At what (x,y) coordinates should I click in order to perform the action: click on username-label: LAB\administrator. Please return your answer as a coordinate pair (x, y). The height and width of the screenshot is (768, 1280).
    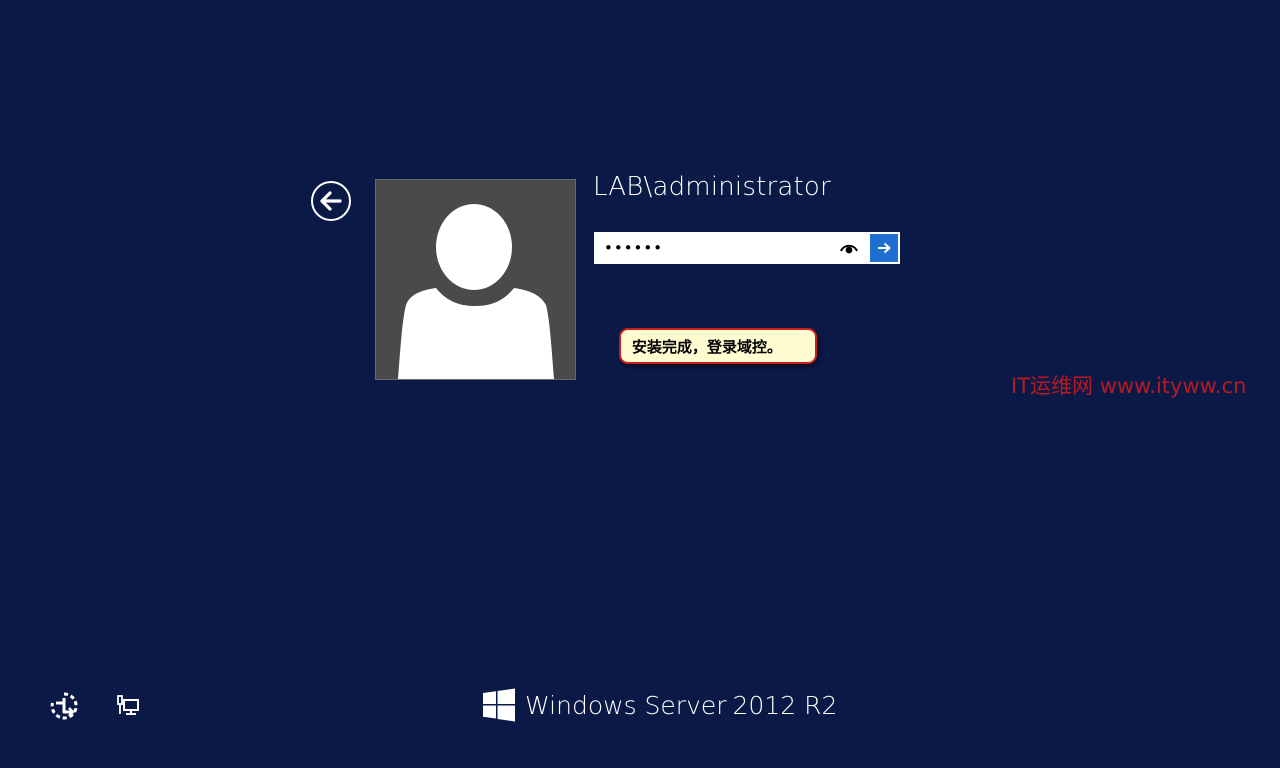
    Looking at the image, I should click on (712, 187).